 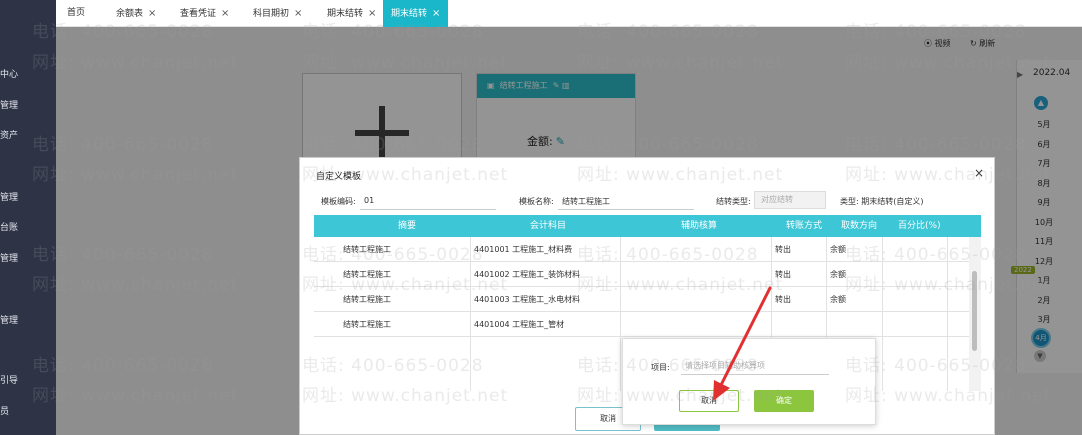 I want to click on column-header-account: 会计科目, so click(x=548, y=226).